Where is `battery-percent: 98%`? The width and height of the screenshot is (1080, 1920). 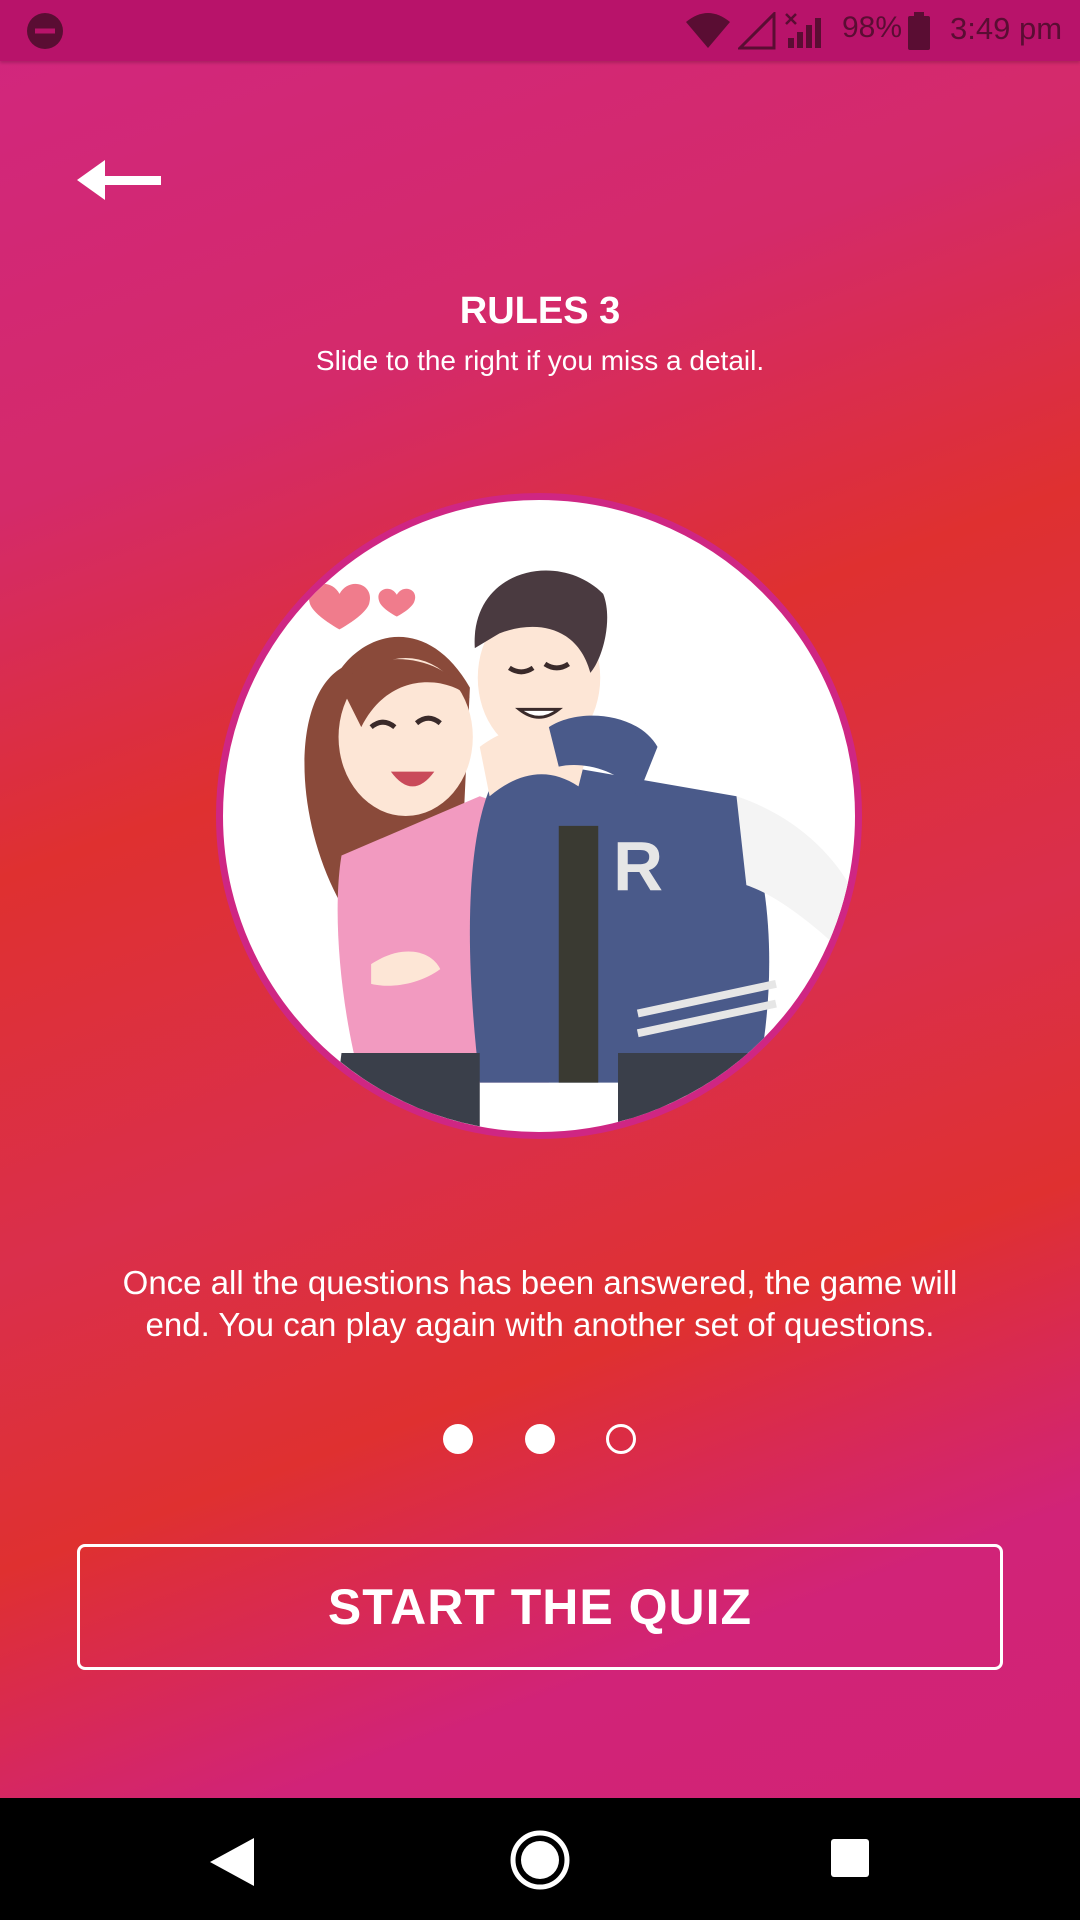 battery-percent: 98% is located at coordinates (872, 27).